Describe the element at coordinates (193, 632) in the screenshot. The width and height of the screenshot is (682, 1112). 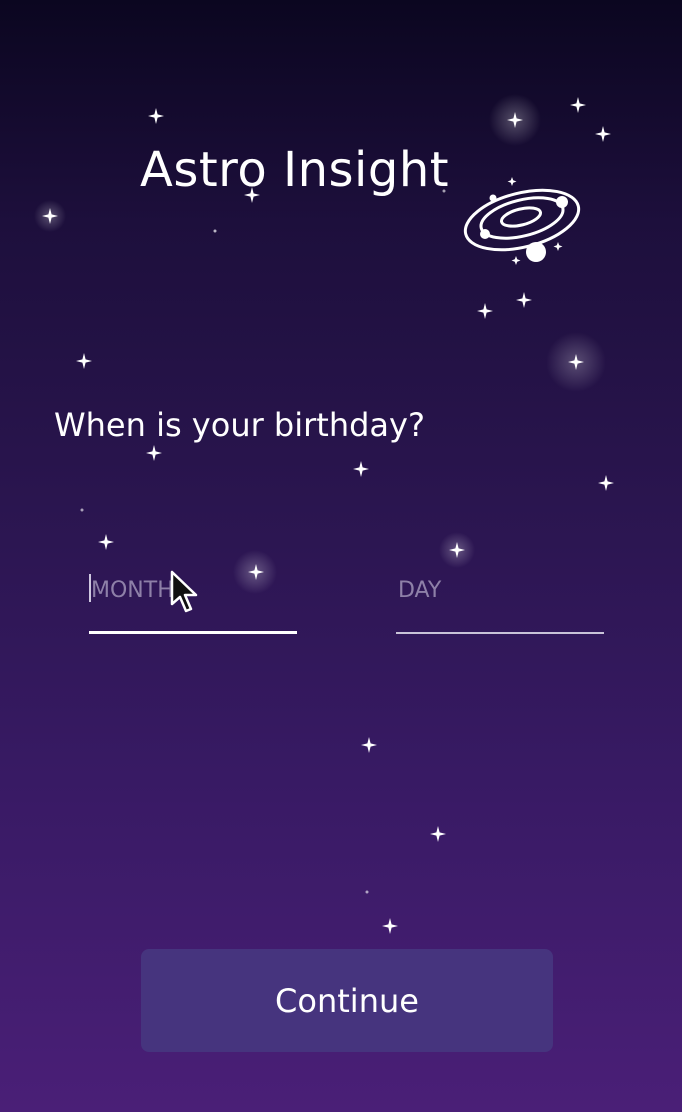
I see `month-field-underline` at that location.